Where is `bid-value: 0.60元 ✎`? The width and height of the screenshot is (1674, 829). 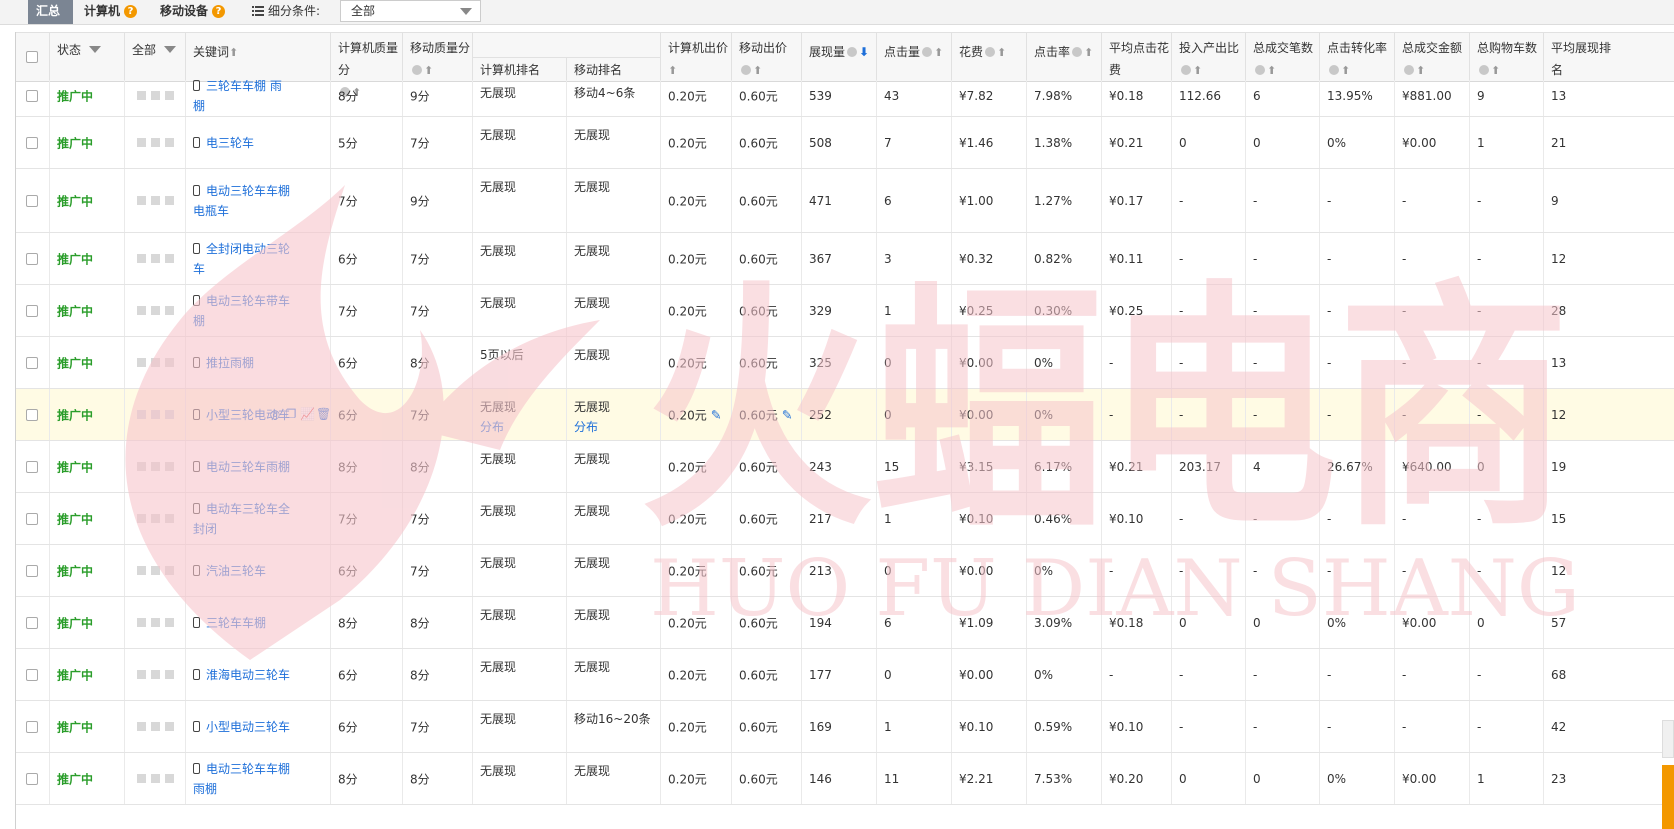 bid-value: 0.60元 ✎ is located at coordinates (766, 414).